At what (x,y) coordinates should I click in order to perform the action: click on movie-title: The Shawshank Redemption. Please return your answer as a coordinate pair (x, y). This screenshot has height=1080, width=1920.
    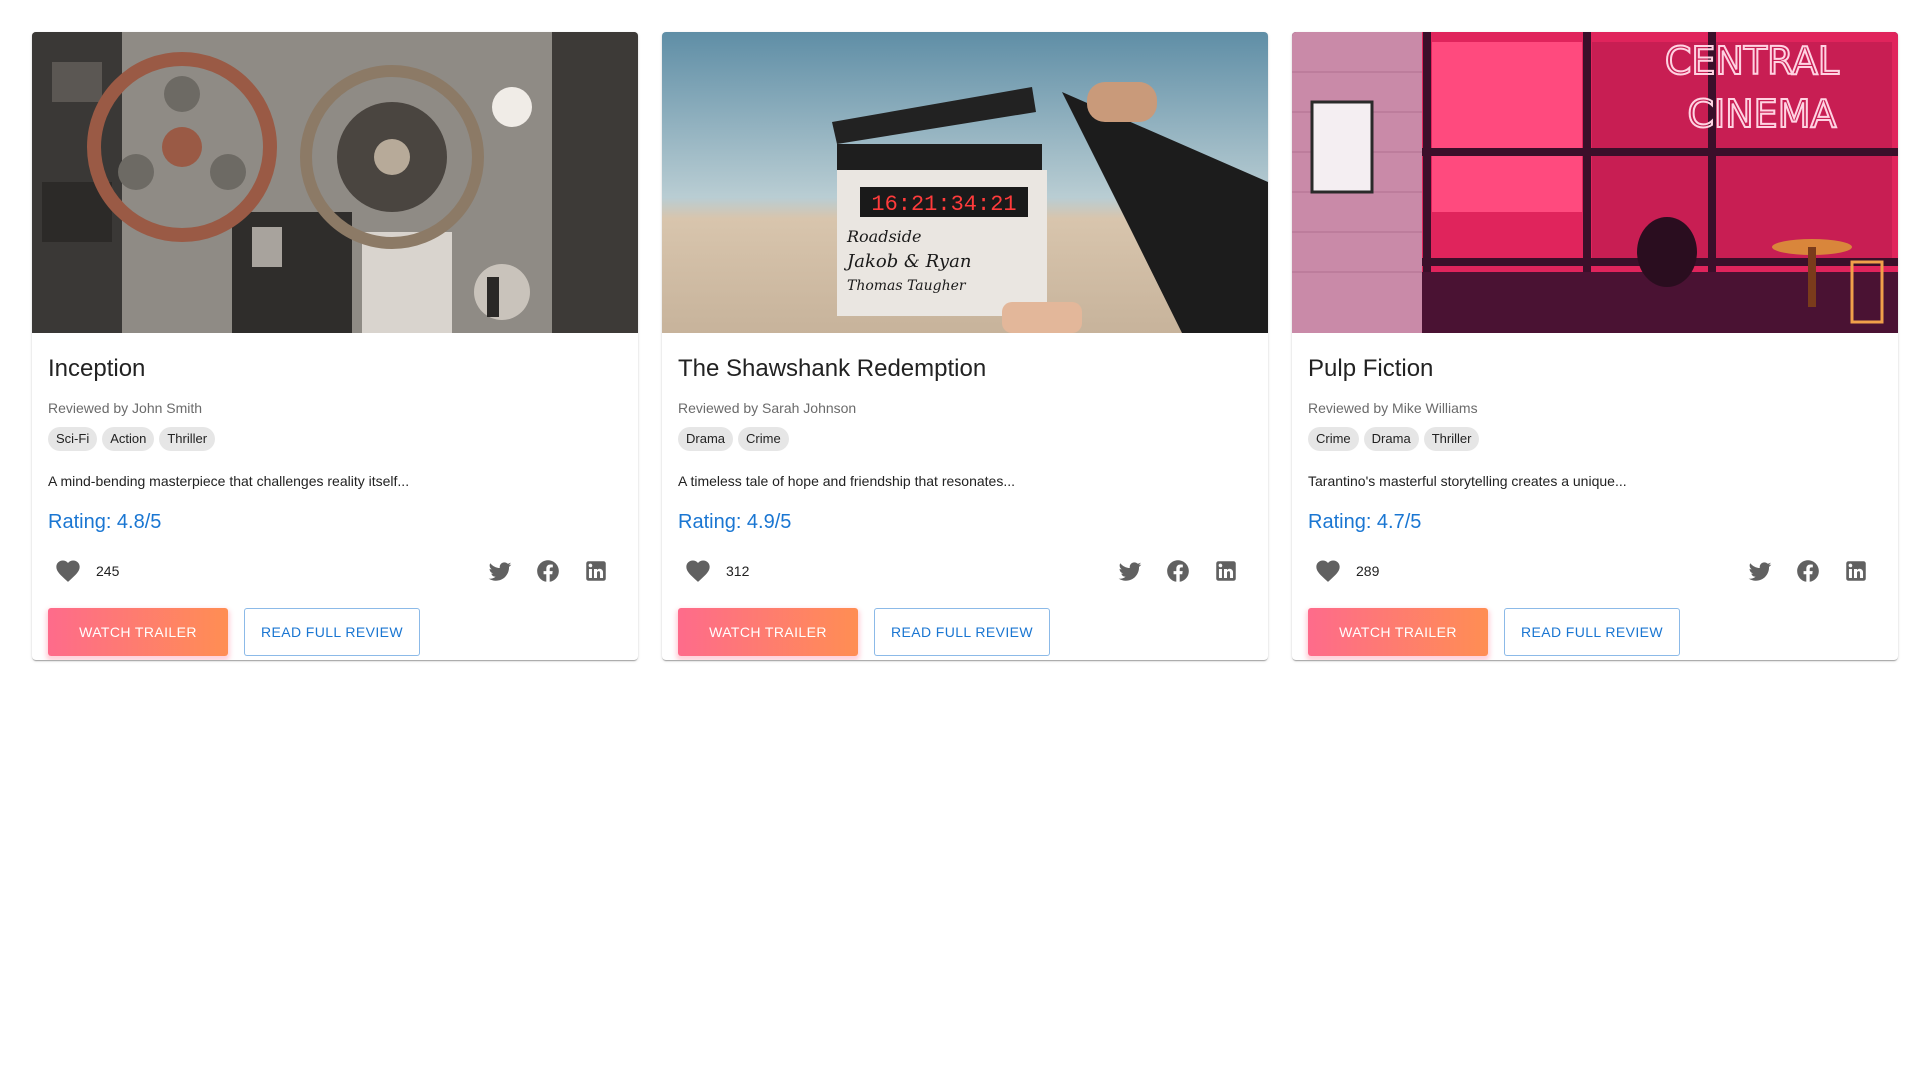
    Looking at the image, I should click on (832, 368).